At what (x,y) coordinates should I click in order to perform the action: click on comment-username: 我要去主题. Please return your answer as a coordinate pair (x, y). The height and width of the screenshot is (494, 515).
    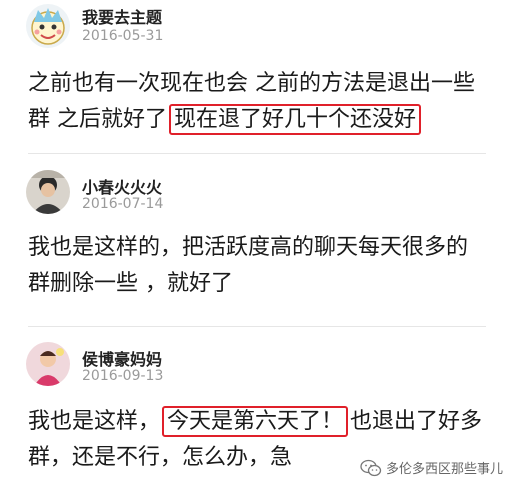
    Looking at the image, I should click on (122, 16).